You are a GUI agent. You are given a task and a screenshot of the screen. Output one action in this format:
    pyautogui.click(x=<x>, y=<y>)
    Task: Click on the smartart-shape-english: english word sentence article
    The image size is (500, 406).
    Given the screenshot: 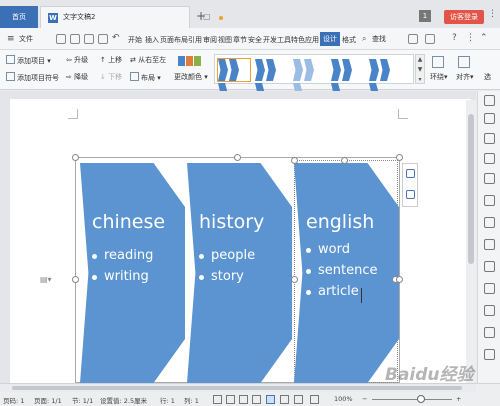 What is the action you would take?
    pyautogui.click(x=346, y=273)
    